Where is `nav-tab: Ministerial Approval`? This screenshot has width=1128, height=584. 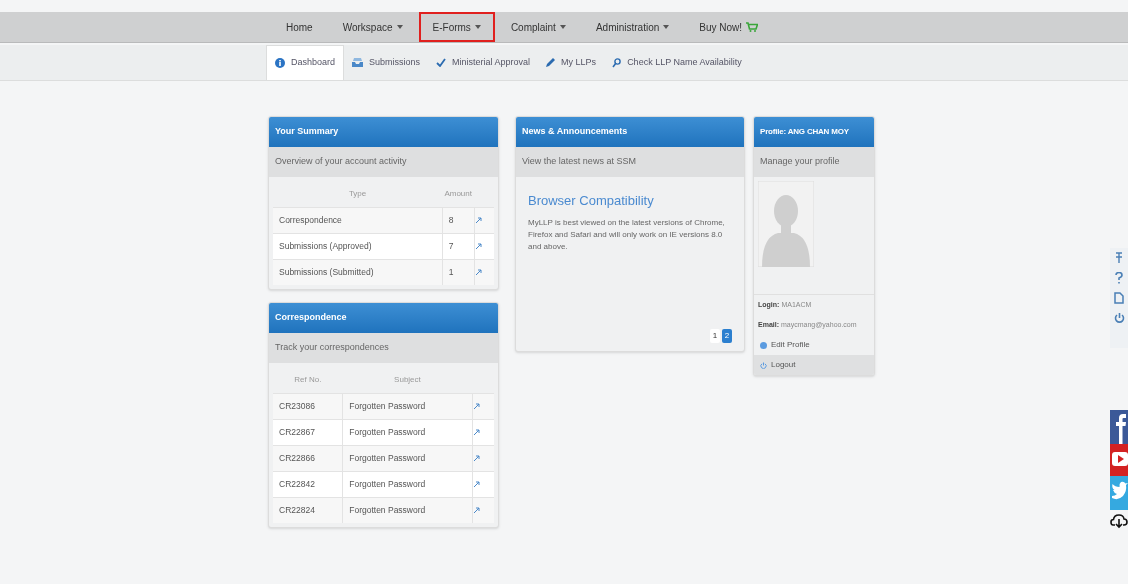
nav-tab: Ministerial Approval is located at coordinates (483, 62).